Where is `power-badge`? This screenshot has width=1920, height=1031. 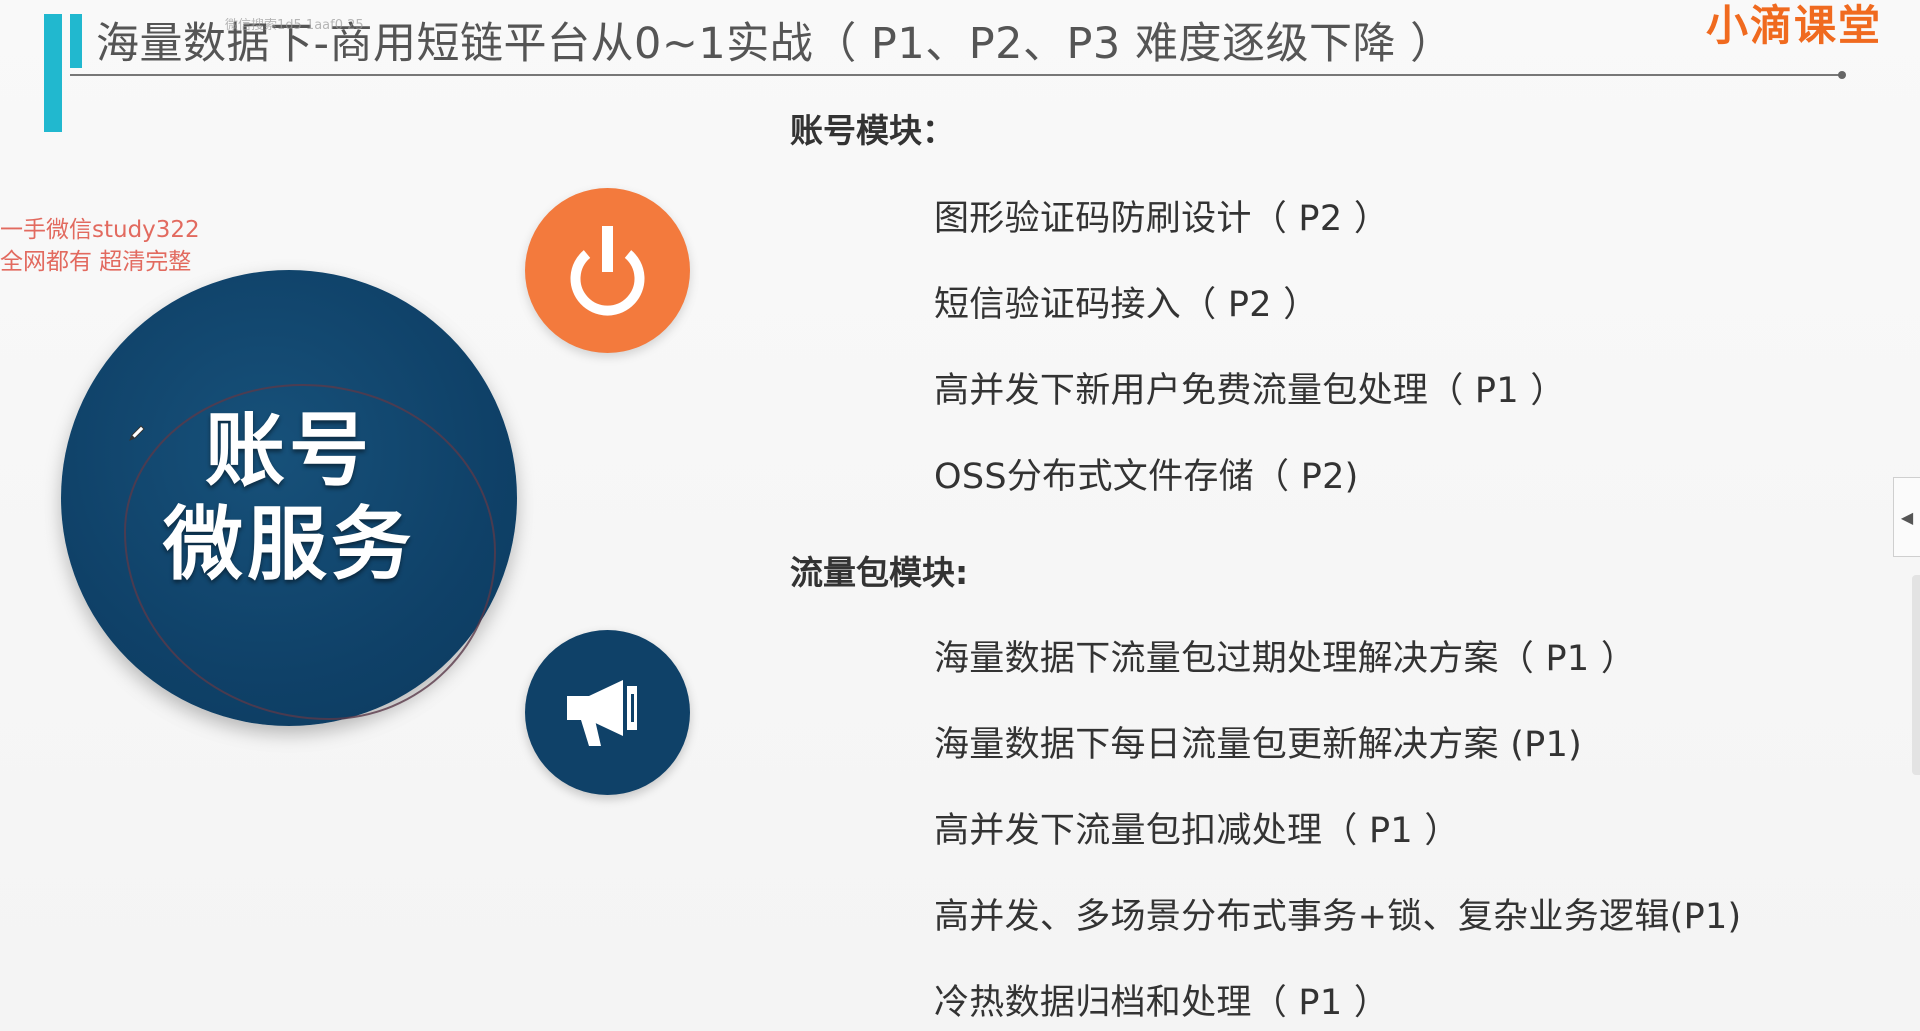
power-badge is located at coordinates (607, 270).